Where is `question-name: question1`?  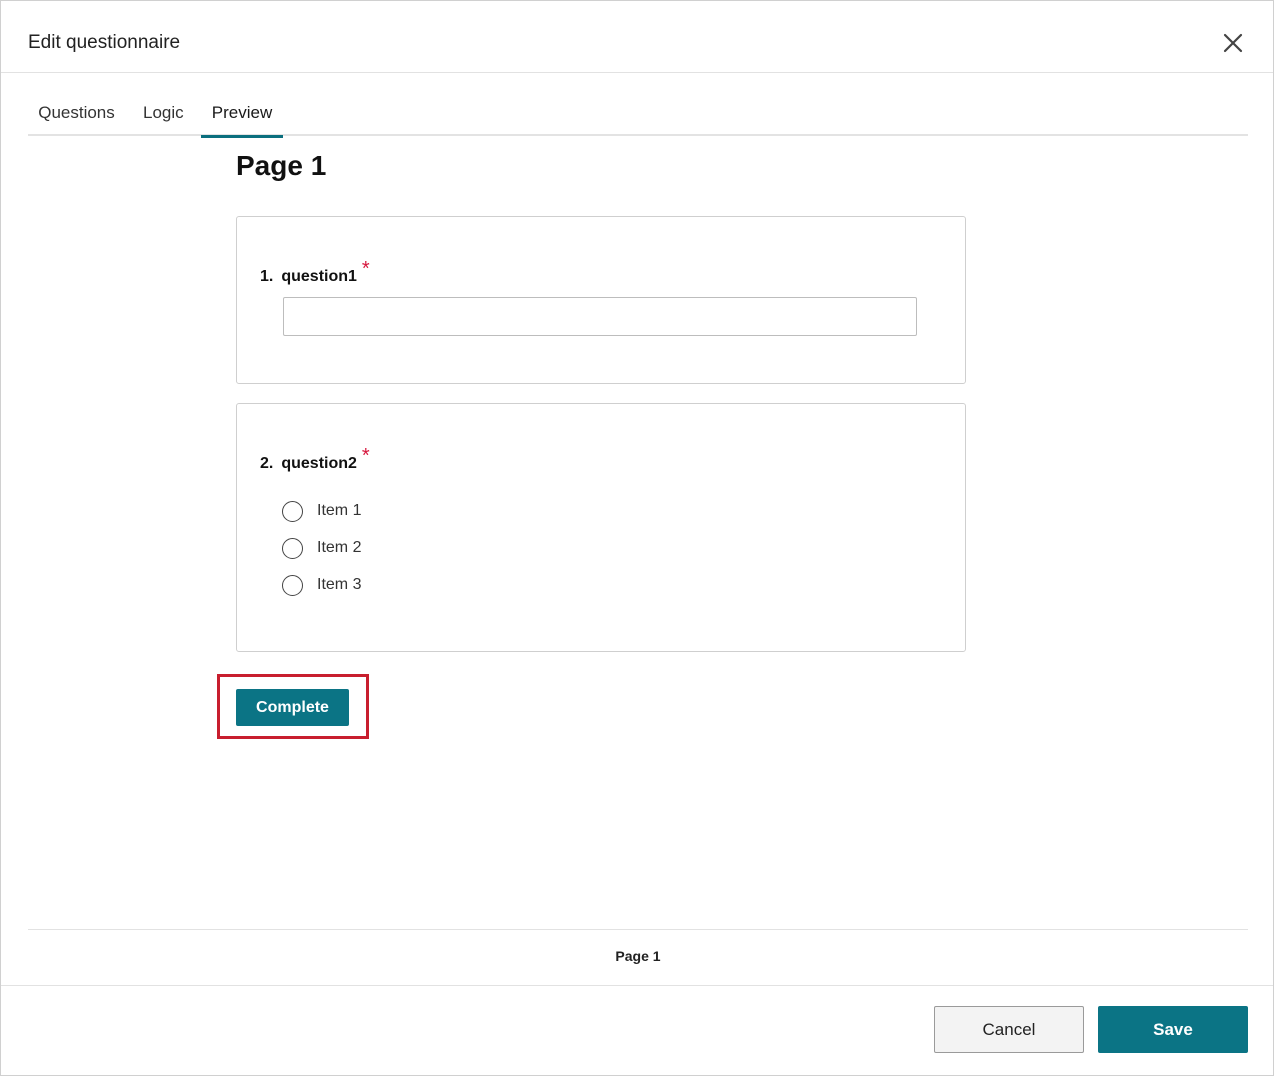
question-name: question1 is located at coordinates (319, 276).